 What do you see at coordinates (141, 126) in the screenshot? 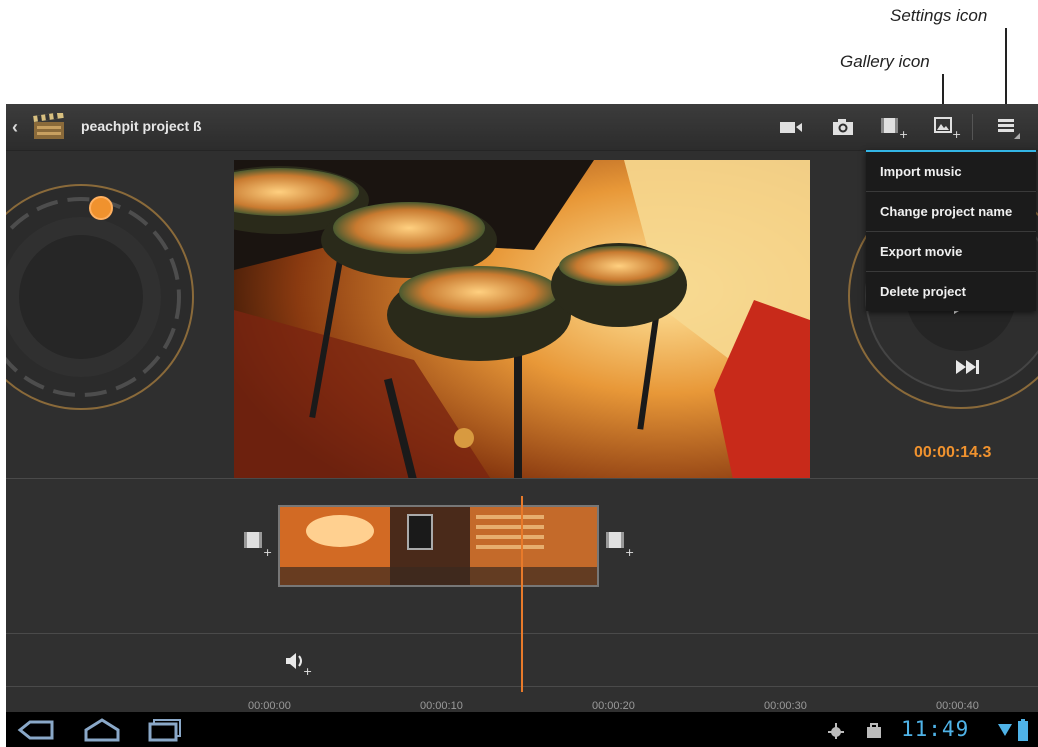
I see `project-title: peachpit project ß` at bounding box center [141, 126].